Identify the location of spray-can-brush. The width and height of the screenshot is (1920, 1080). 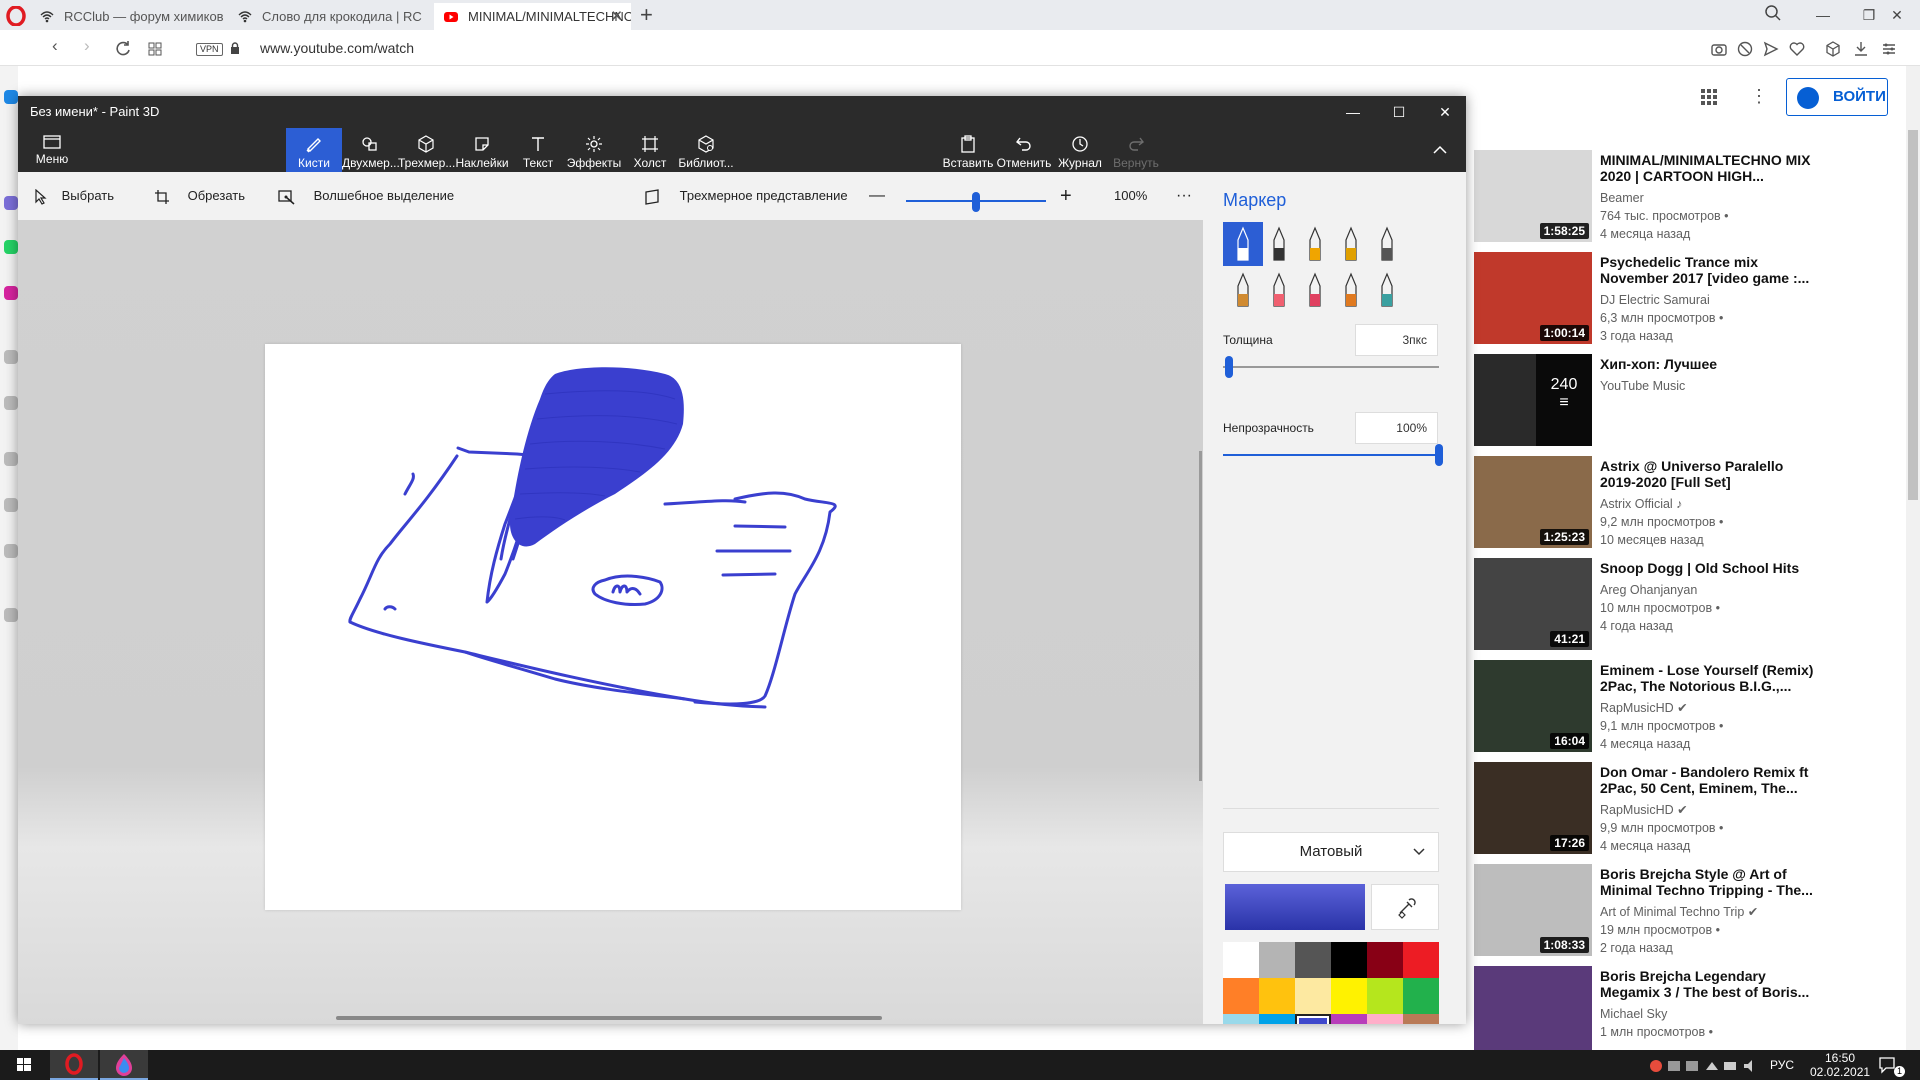
(1351, 290).